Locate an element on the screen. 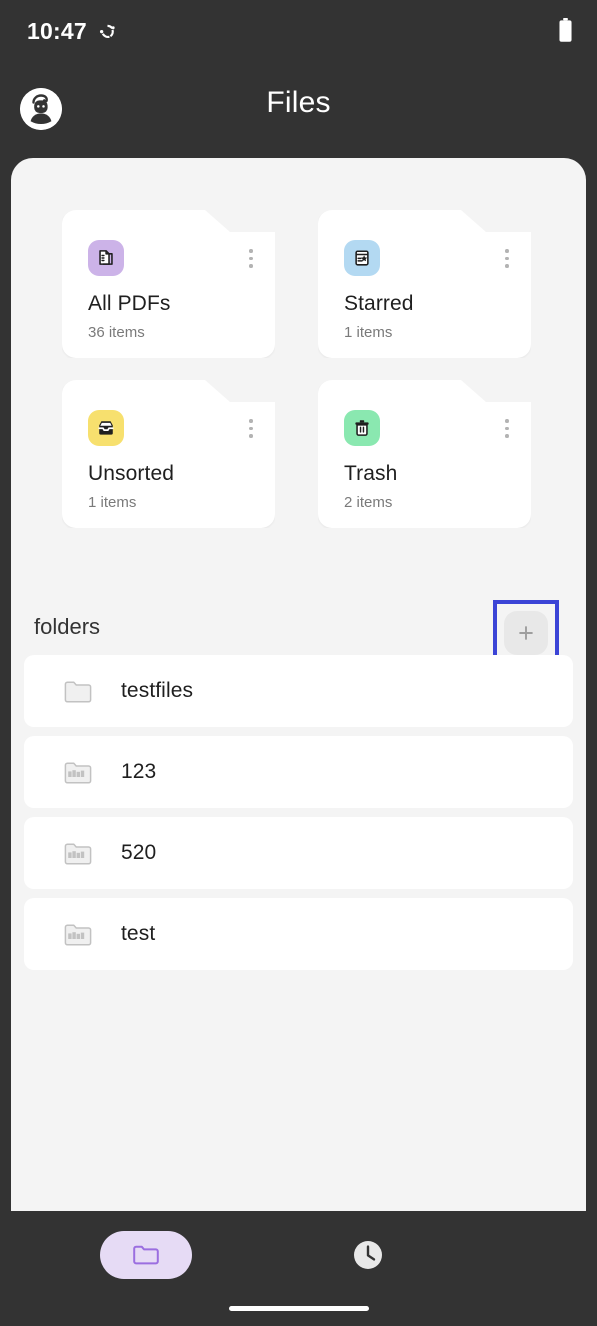 The image size is (597, 1326). document-star-icon is located at coordinates (362, 258).